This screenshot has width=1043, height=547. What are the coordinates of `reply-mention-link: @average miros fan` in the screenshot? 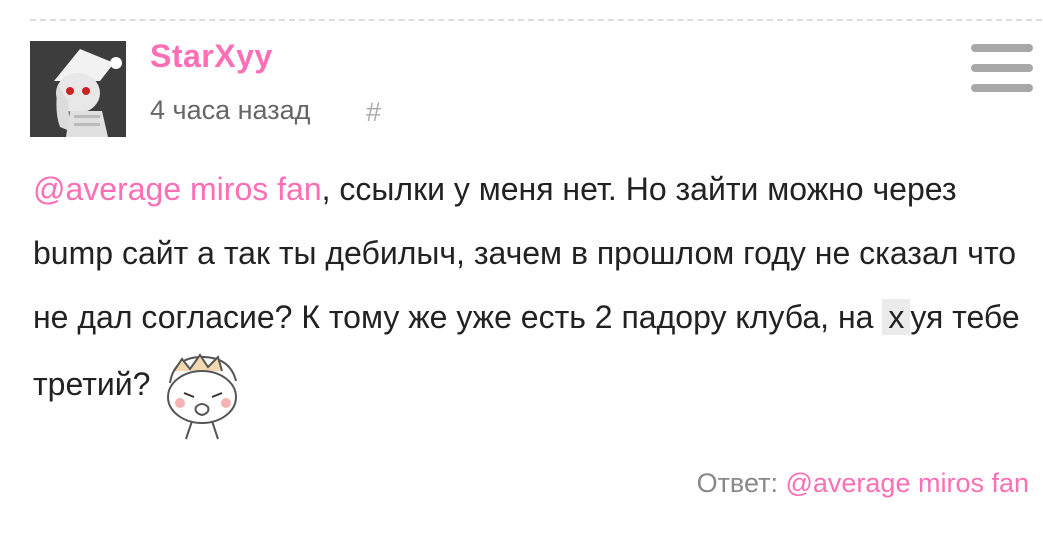 It's located at (907, 483).